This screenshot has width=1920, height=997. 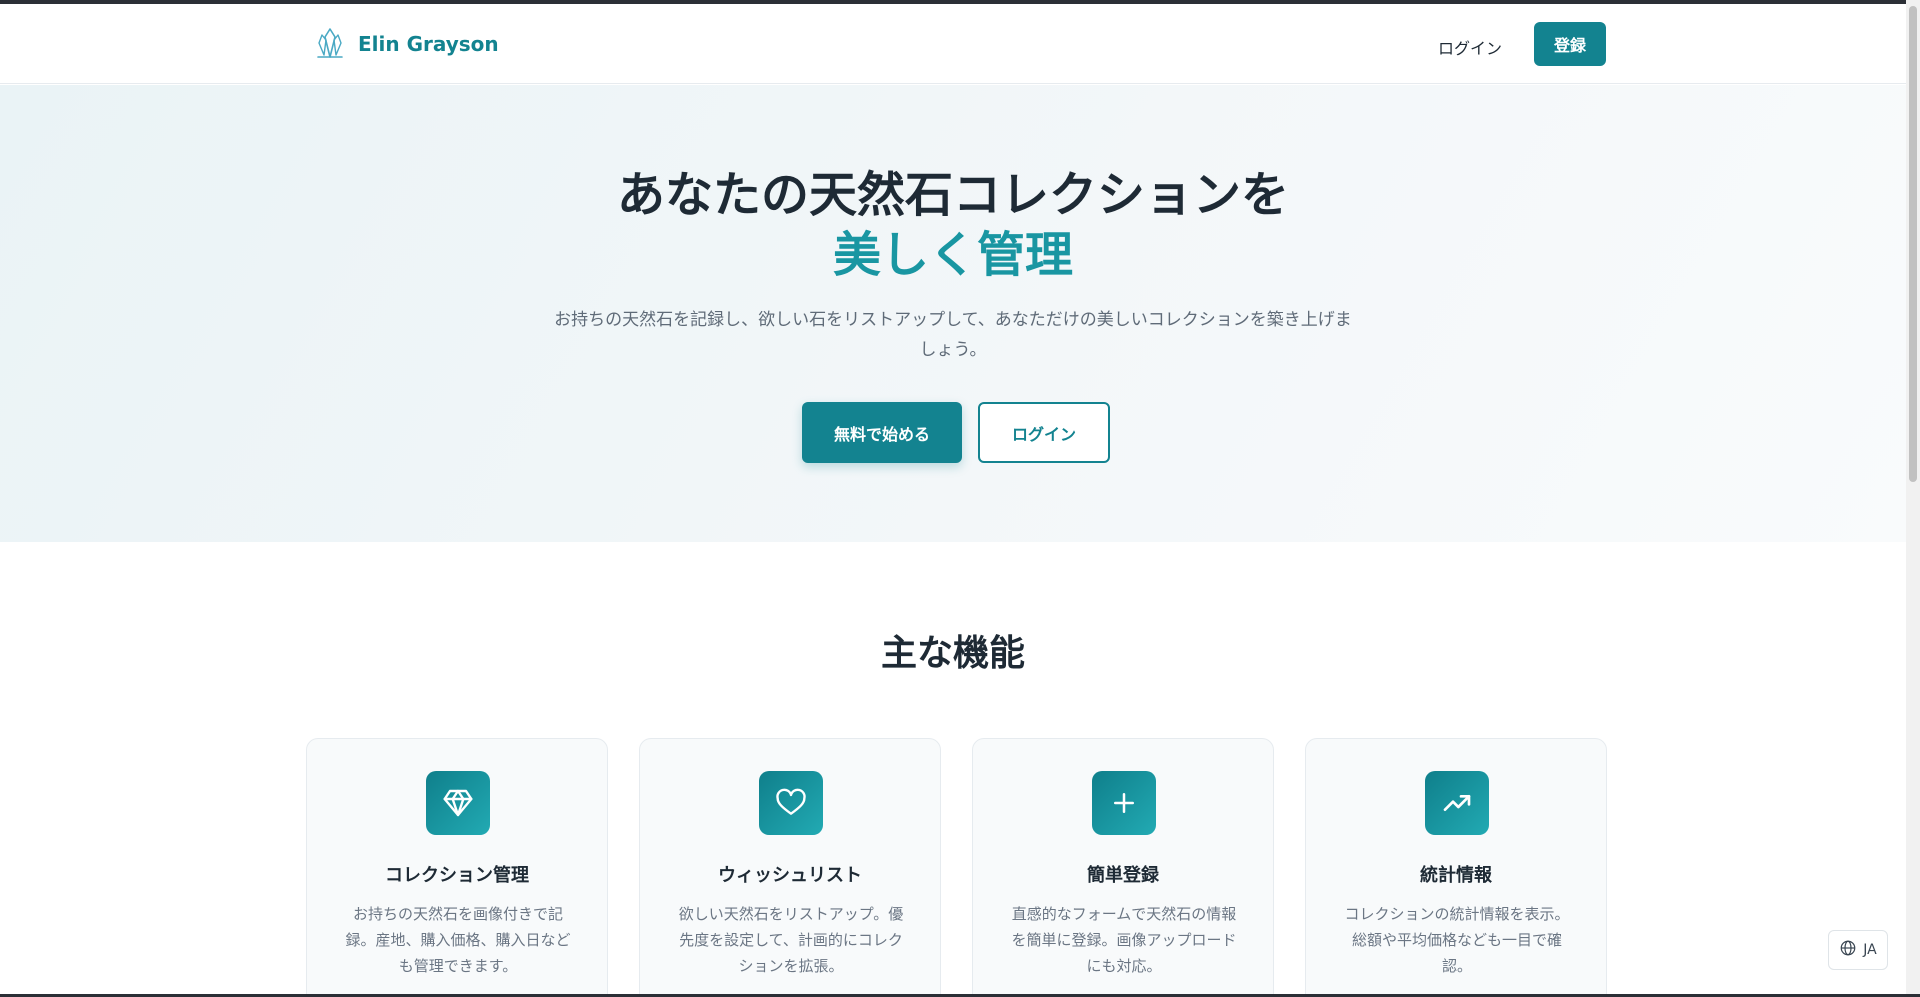 I want to click on plus-icon, so click(x=1124, y=803).